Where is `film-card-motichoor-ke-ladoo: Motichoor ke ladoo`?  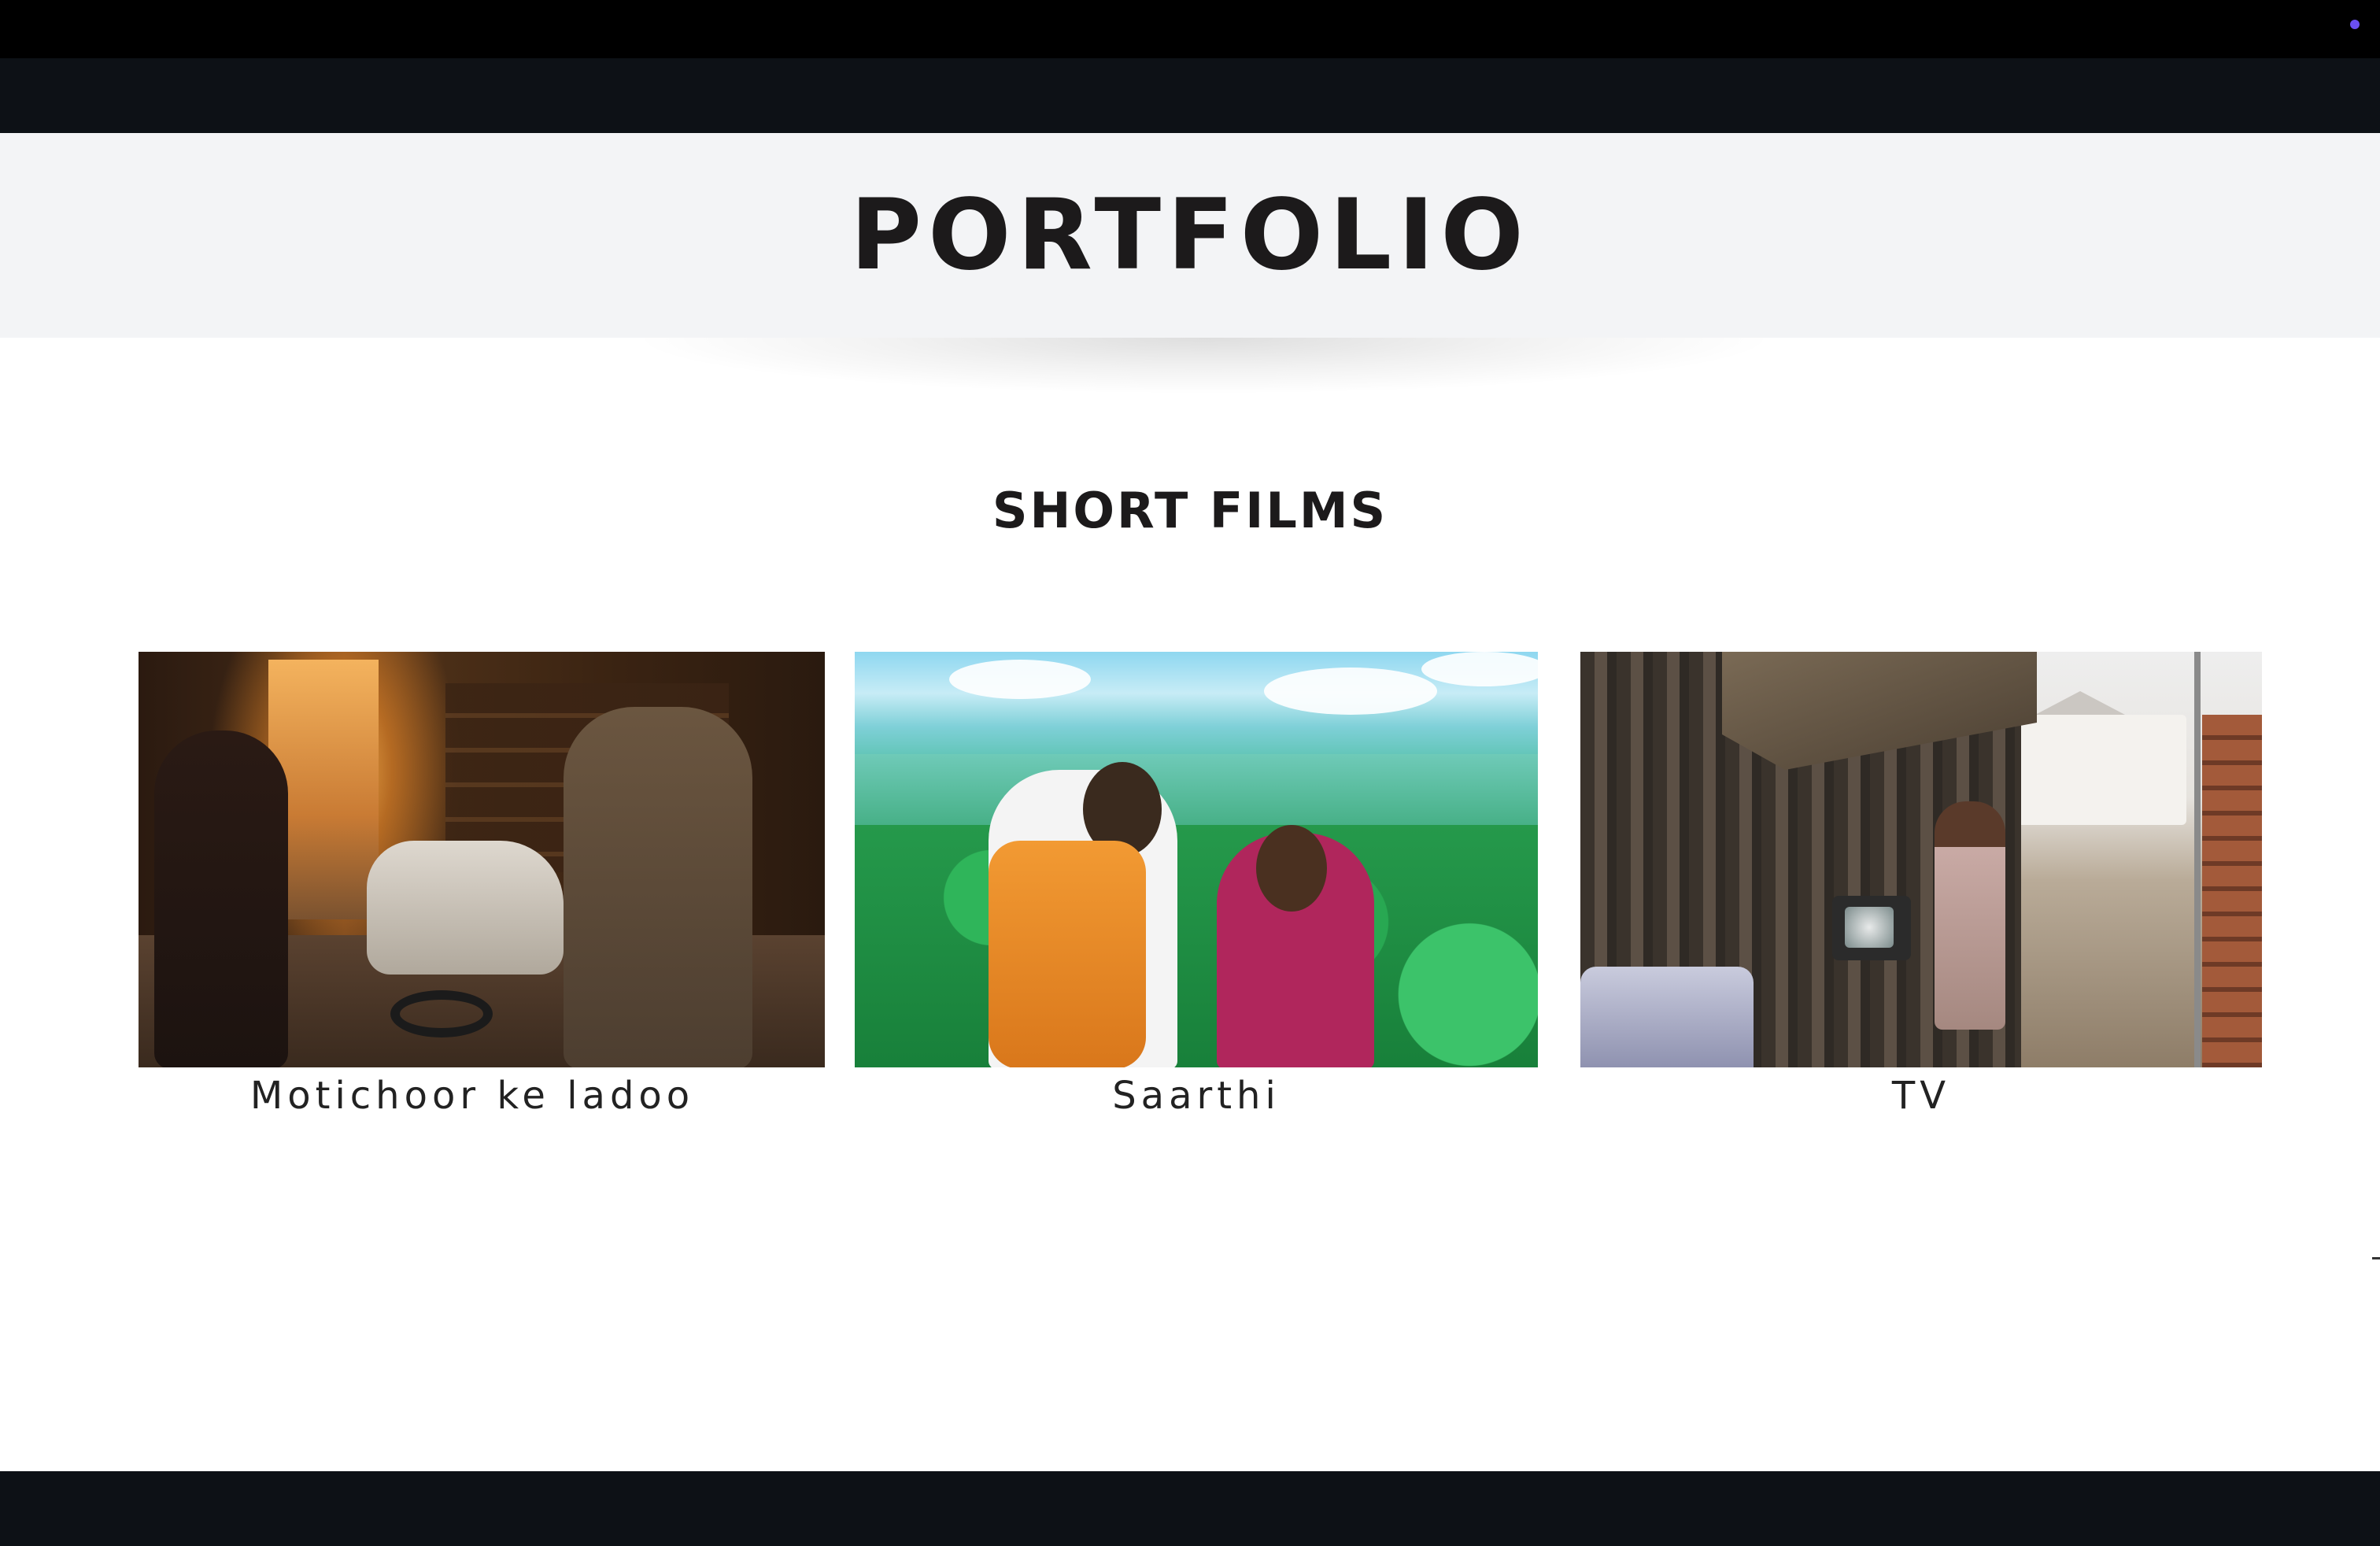
film-card-motichoor-ke-ladoo: Motichoor ke ladoo is located at coordinates (482, 887).